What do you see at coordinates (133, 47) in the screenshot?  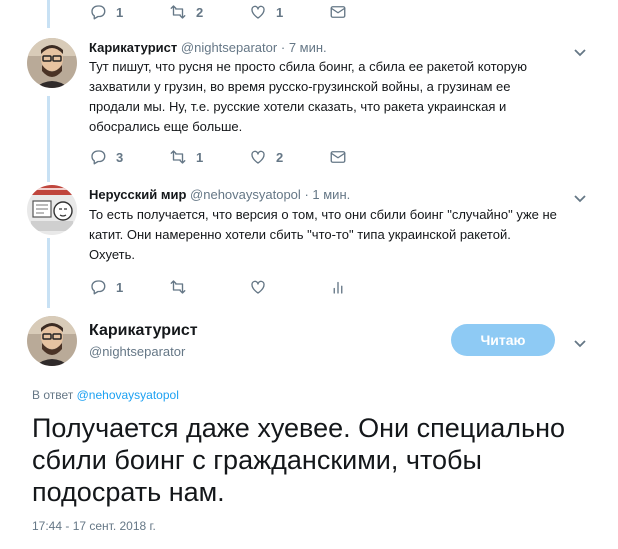 I see `display-name: Карикатурист` at bounding box center [133, 47].